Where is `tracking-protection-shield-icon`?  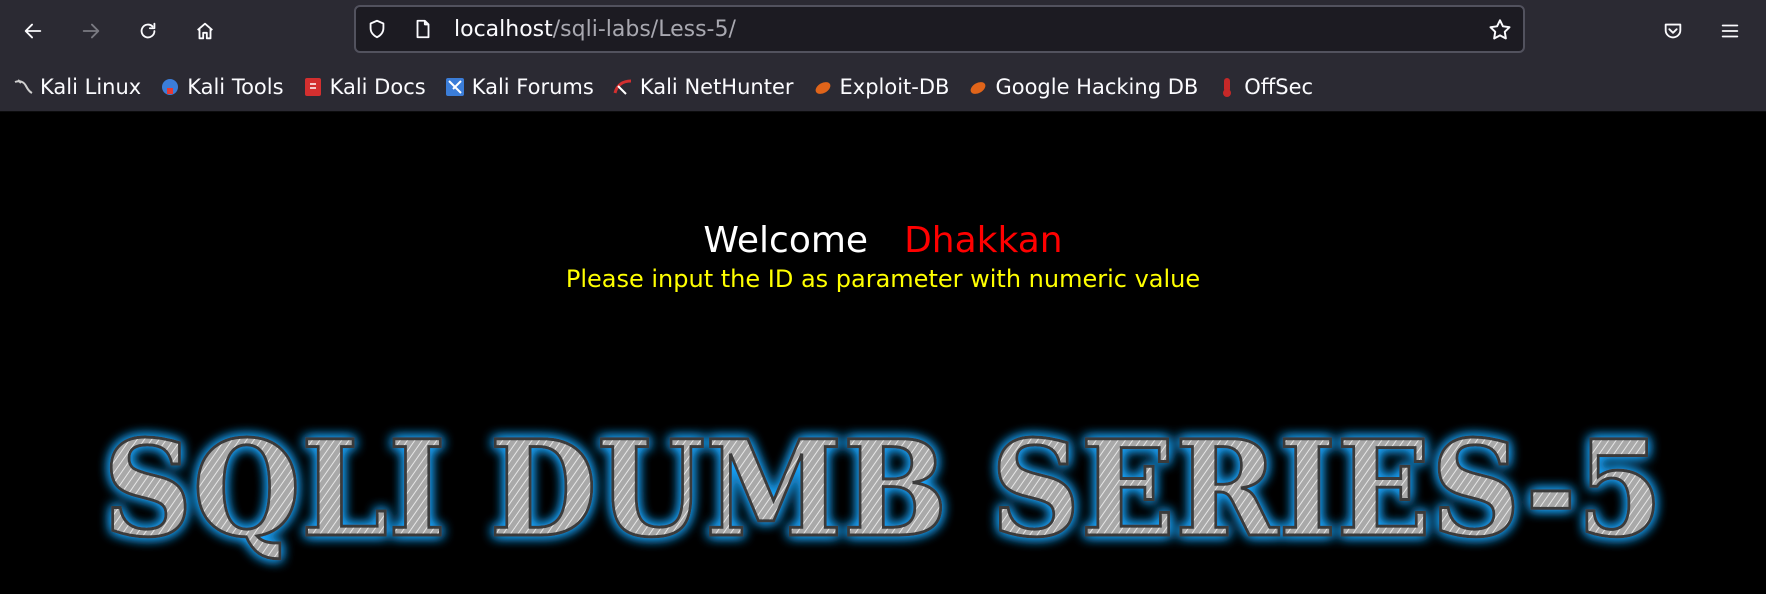
tracking-protection-shield-icon is located at coordinates (377, 29).